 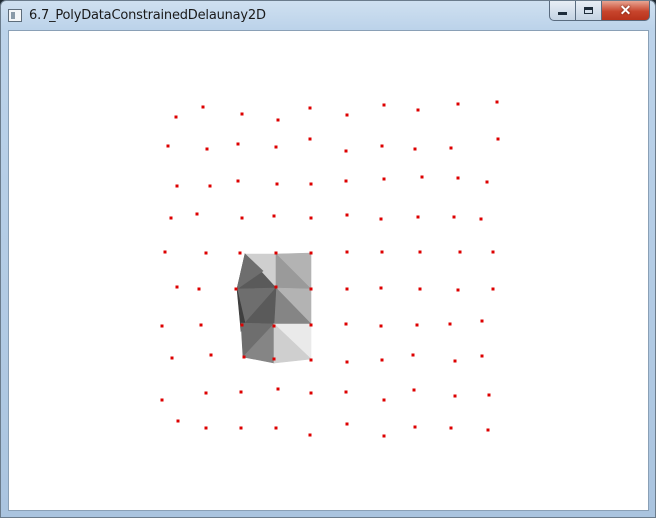 I want to click on close-button: ✕, so click(x=626, y=11).